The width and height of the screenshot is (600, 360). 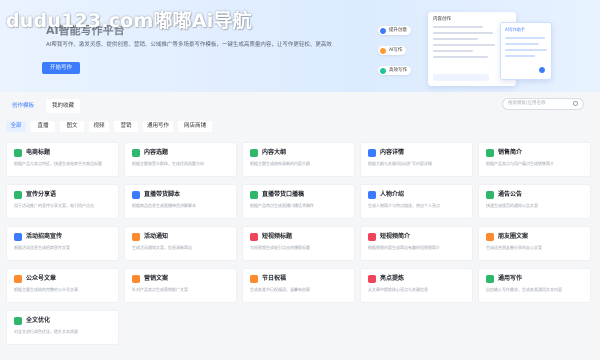 I want to click on template-card: 公众号文章 根据主题生成结构完整的公众号文章, so click(x=62, y=285).